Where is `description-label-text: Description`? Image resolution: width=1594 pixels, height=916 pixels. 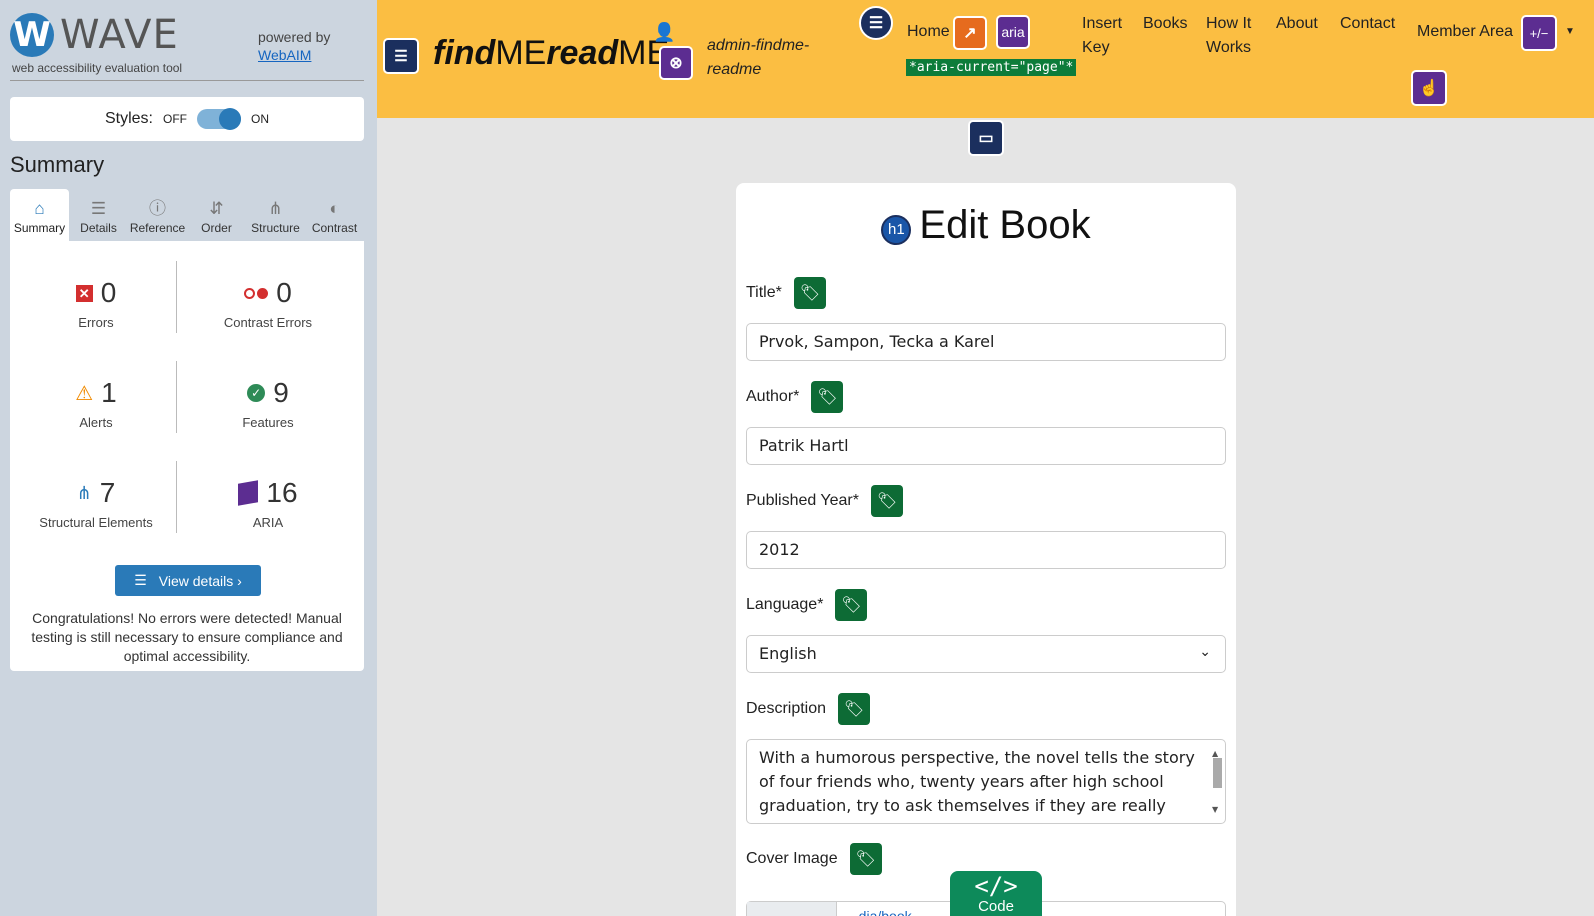
description-label-text: Description is located at coordinates (786, 708).